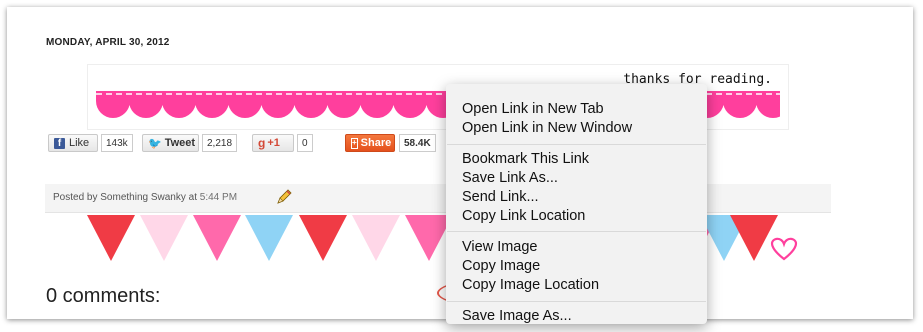 This screenshot has height=332, width=923. What do you see at coordinates (501, 266) in the screenshot?
I see `menu-item-copy-image: Copy Image` at bounding box center [501, 266].